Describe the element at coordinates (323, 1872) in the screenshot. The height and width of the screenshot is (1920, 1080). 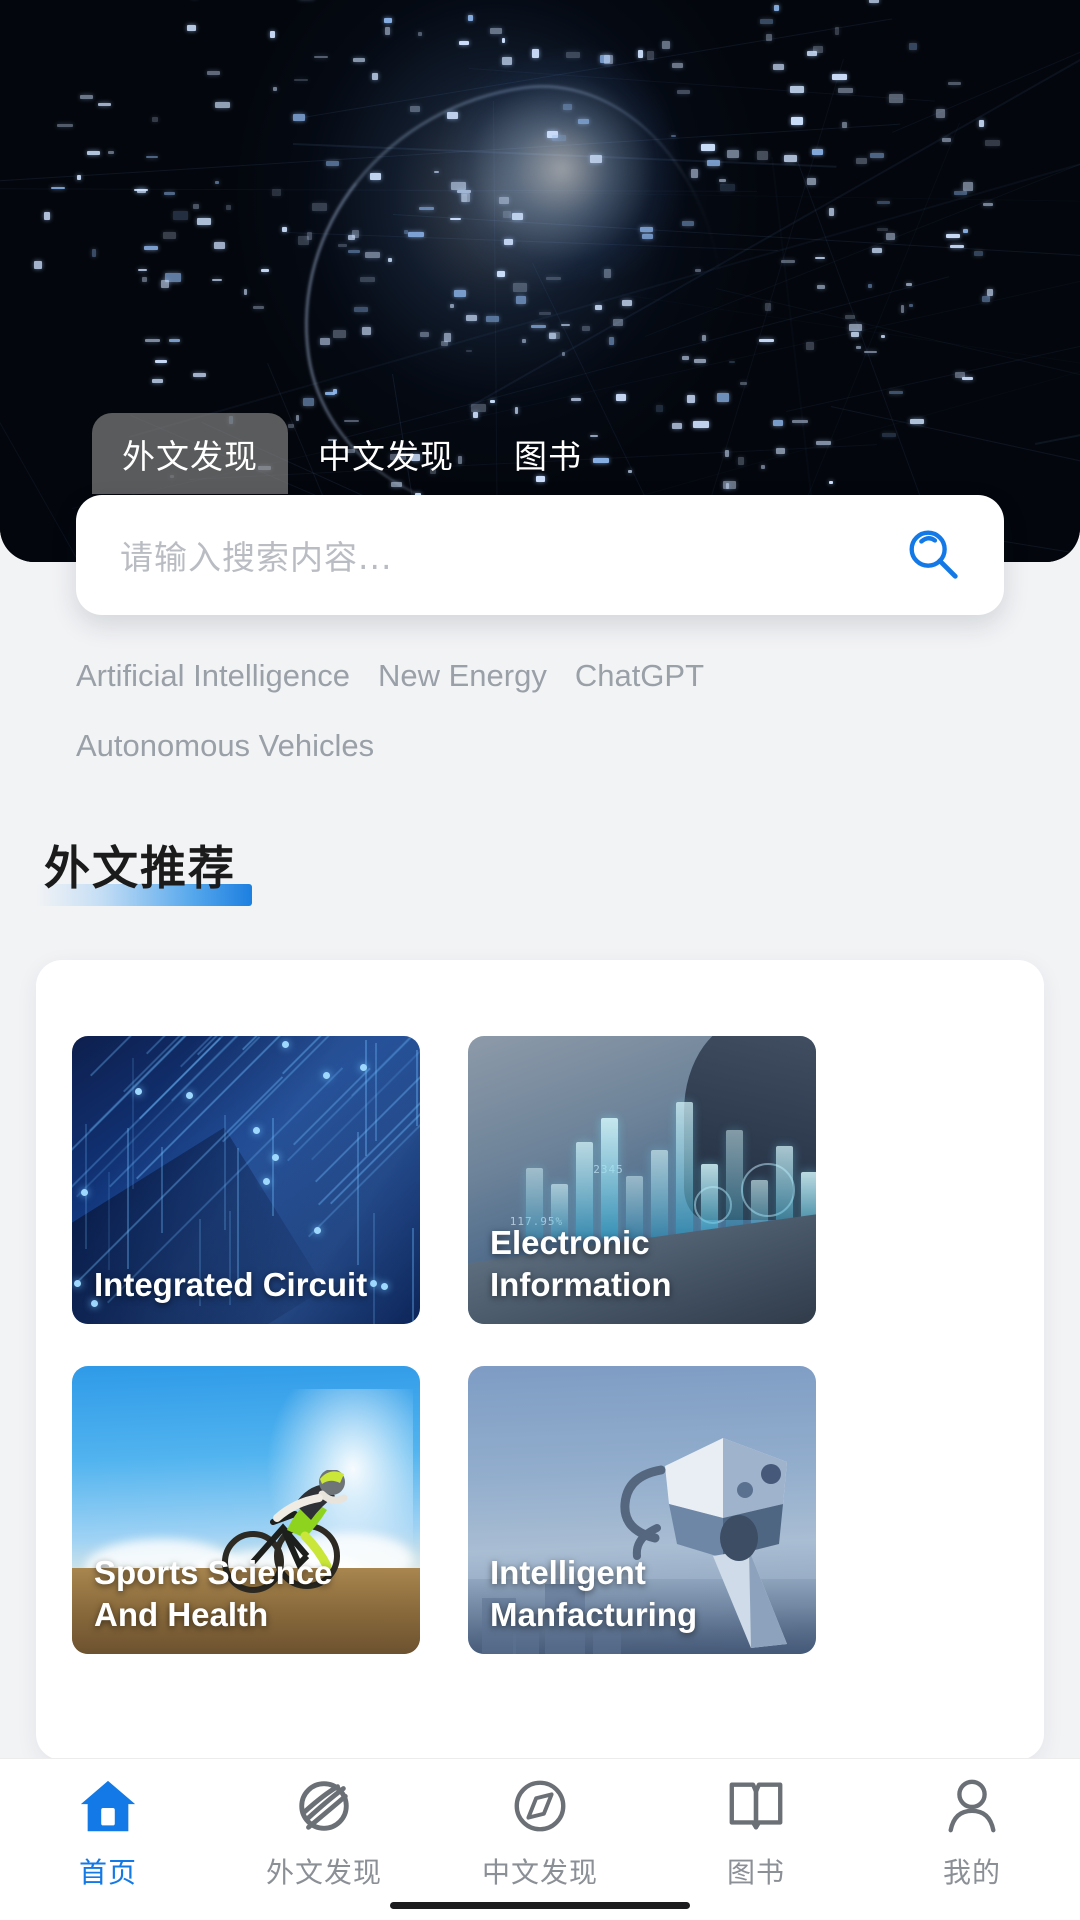
I see `nav-label: 外文发现` at that location.